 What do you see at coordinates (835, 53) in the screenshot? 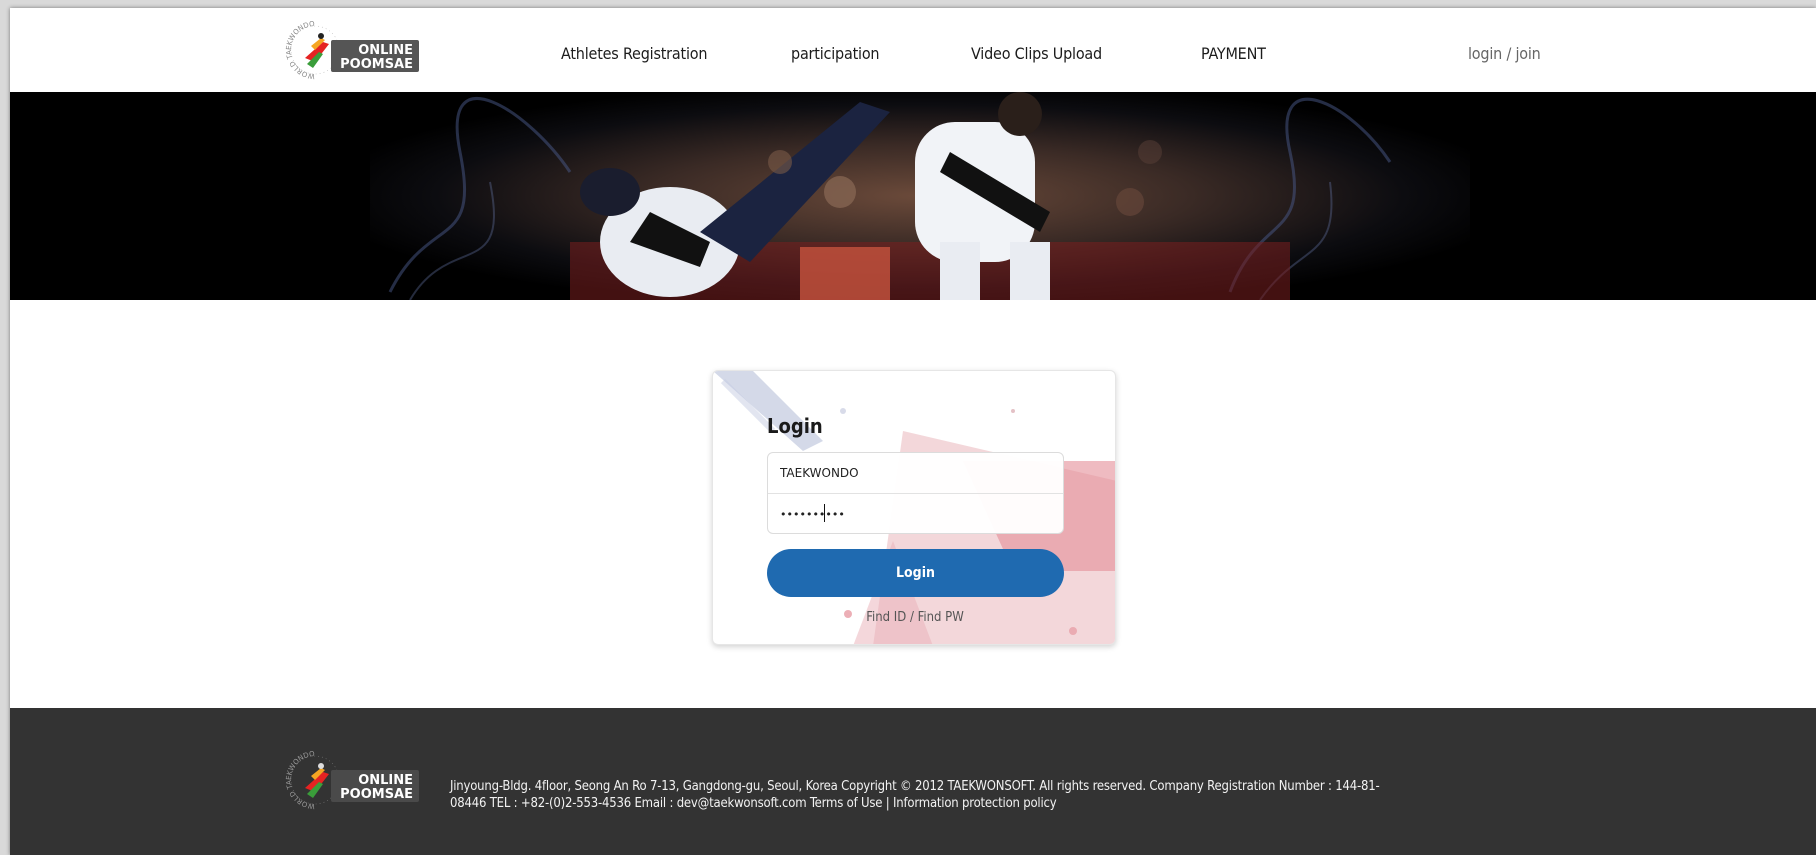
I see `nav-participation: participation` at bounding box center [835, 53].